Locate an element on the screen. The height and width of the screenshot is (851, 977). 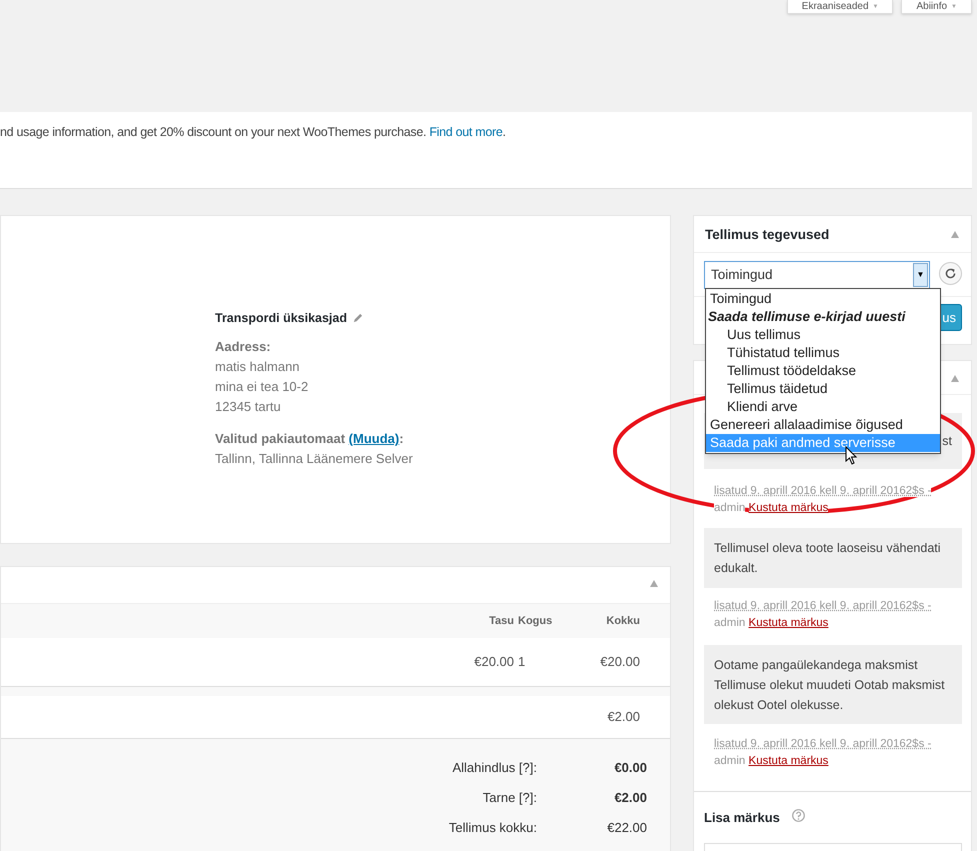
refresh-icon is located at coordinates (950, 273).